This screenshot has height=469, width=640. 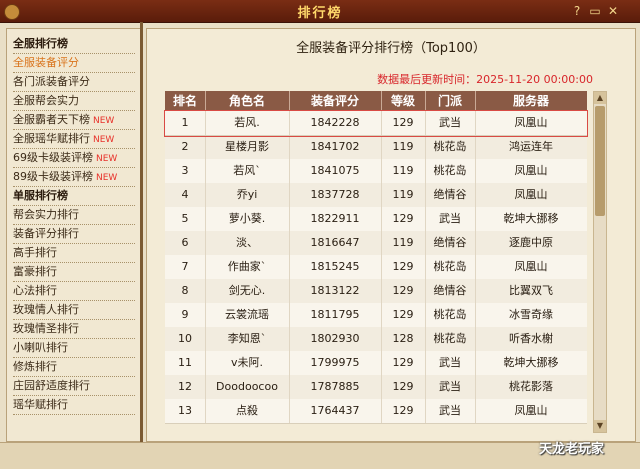 I want to click on sidebar-item: 心法排行, so click(x=74, y=291).